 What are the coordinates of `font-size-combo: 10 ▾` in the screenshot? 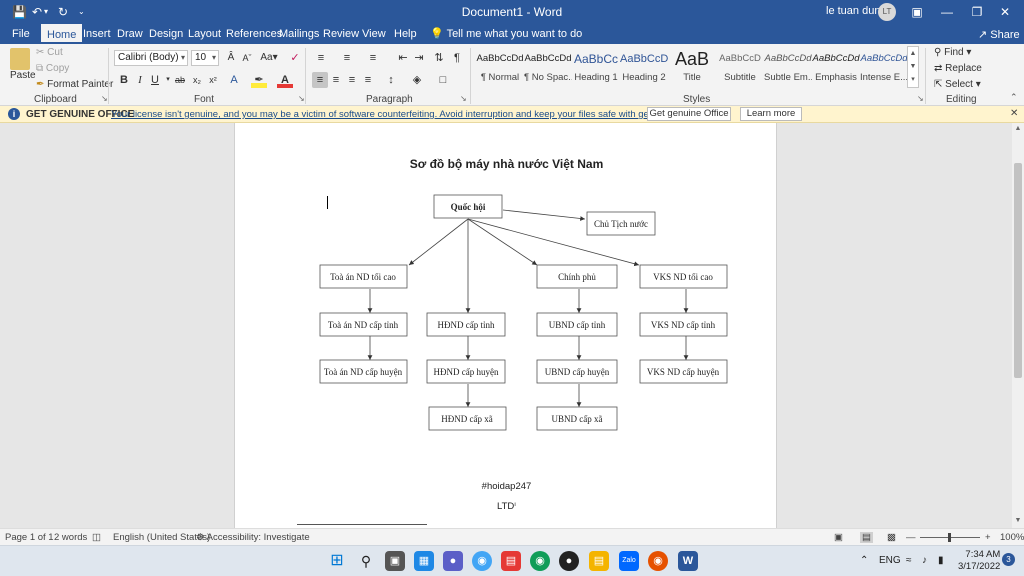 It's located at (205, 58).